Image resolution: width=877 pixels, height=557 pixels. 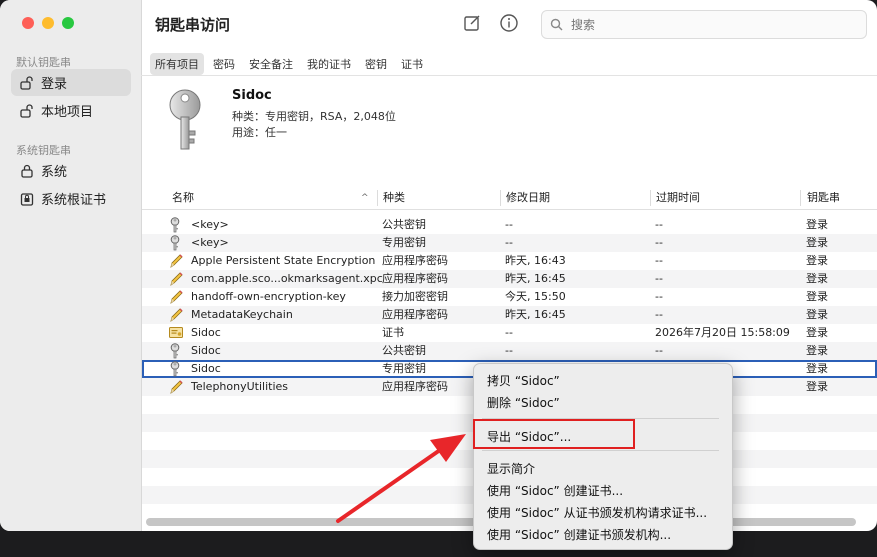 I want to click on large-key-icon, so click(x=185, y=120).